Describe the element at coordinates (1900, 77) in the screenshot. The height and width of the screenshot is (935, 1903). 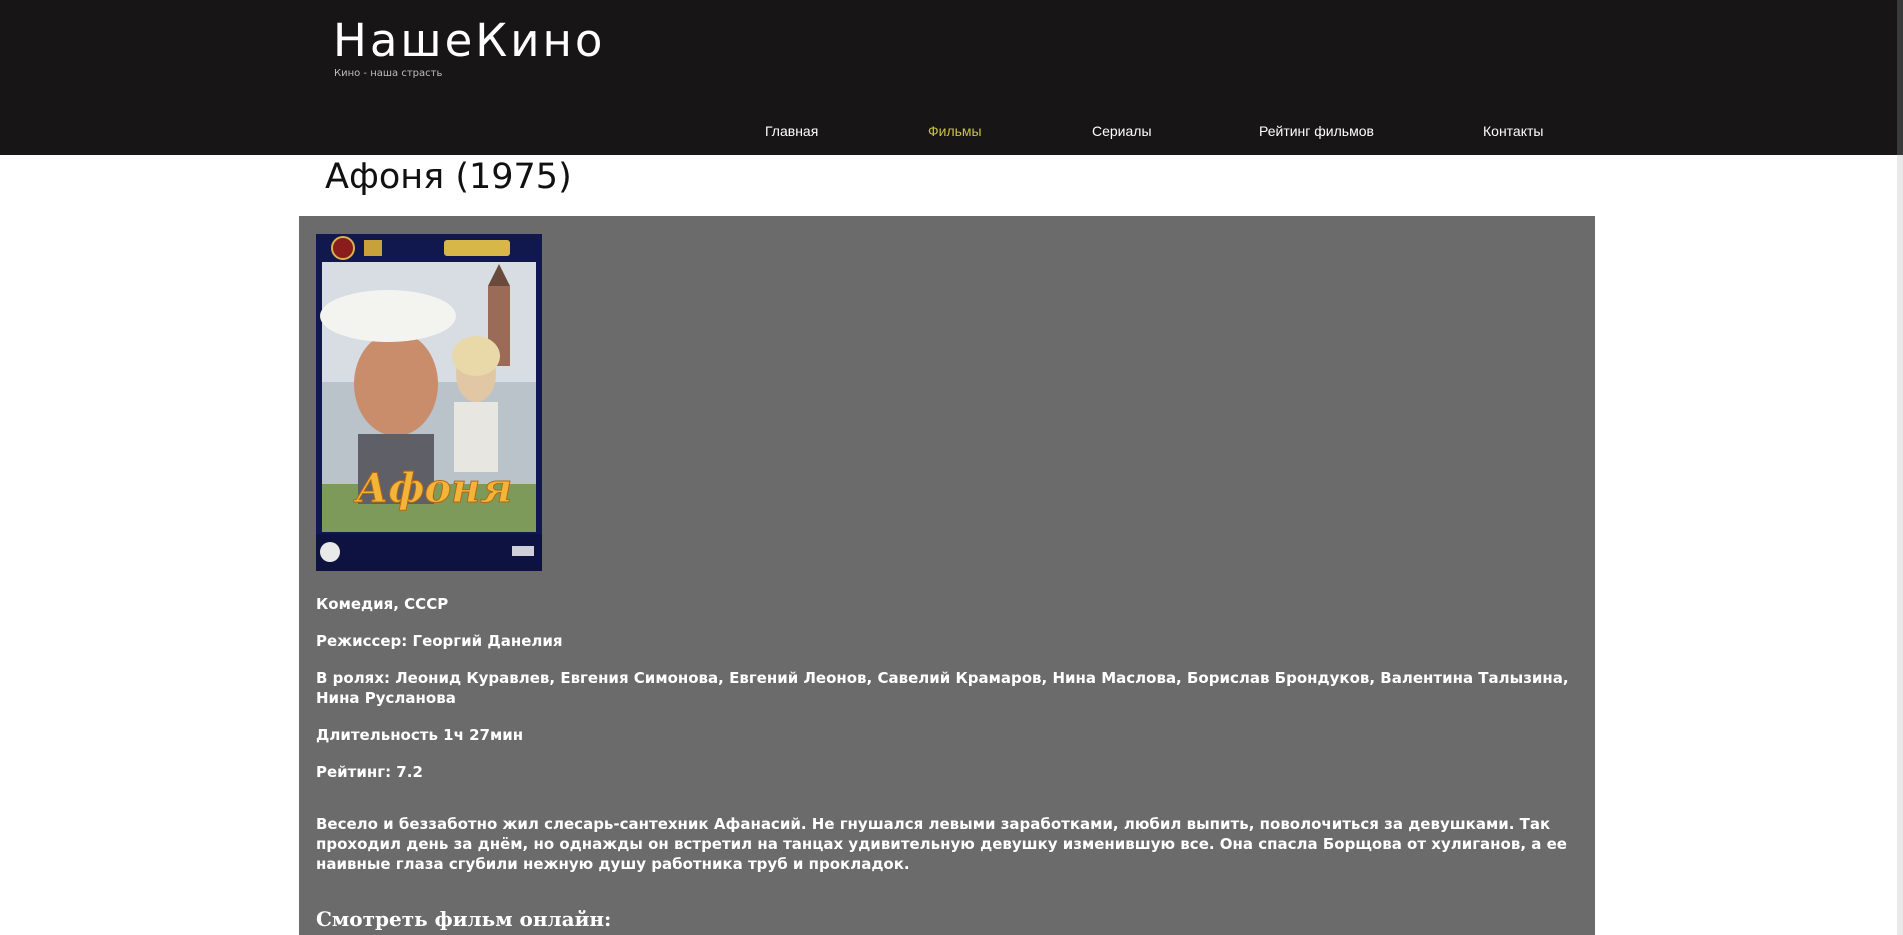
I see `scrollbar-thumb` at that location.